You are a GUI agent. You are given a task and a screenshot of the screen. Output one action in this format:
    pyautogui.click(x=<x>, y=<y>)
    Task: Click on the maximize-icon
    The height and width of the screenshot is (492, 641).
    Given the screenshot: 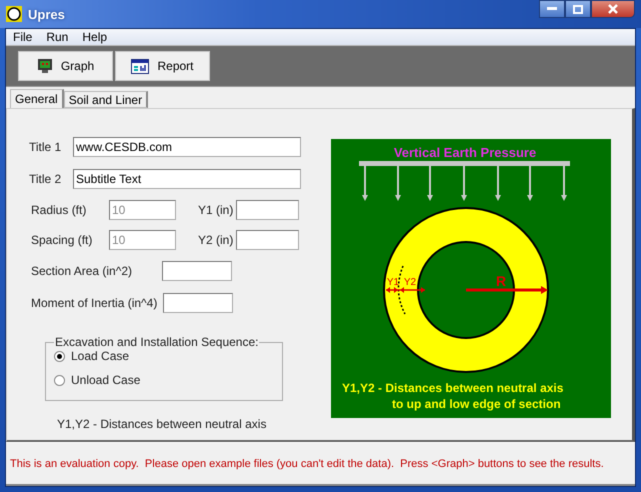 What is the action you would take?
    pyautogui.click(x=578, y=9)
    